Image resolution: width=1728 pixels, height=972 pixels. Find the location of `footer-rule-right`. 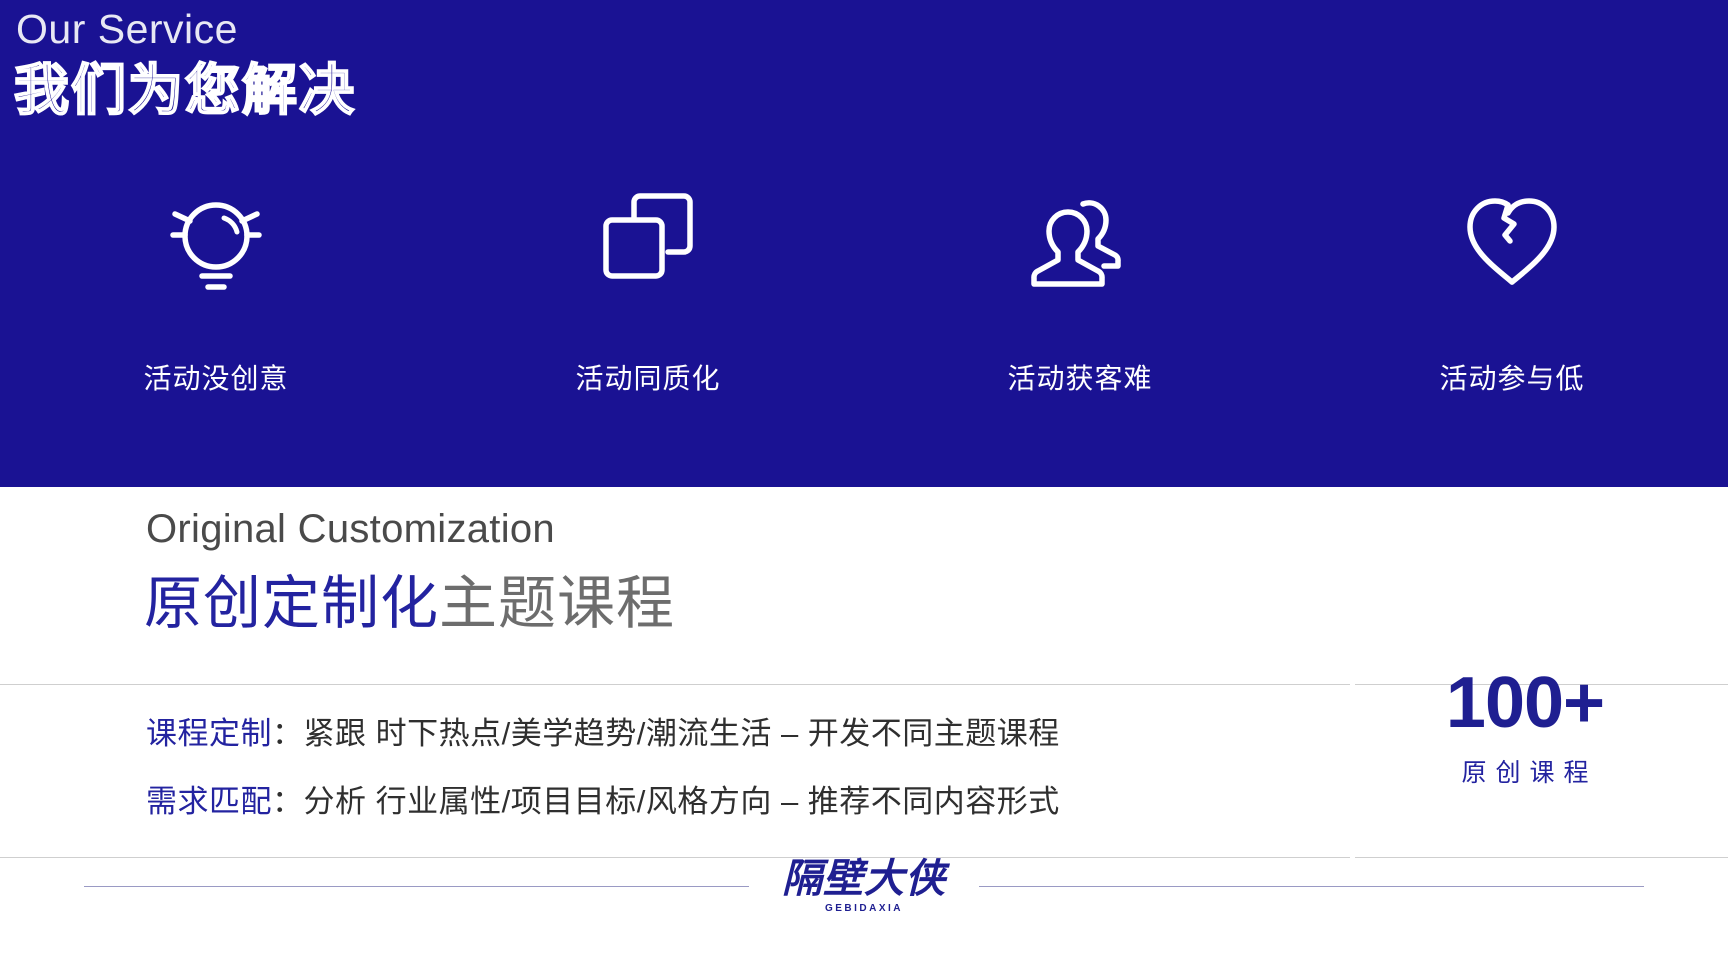

footer-rule-right is located at coordinates (1311, 886).